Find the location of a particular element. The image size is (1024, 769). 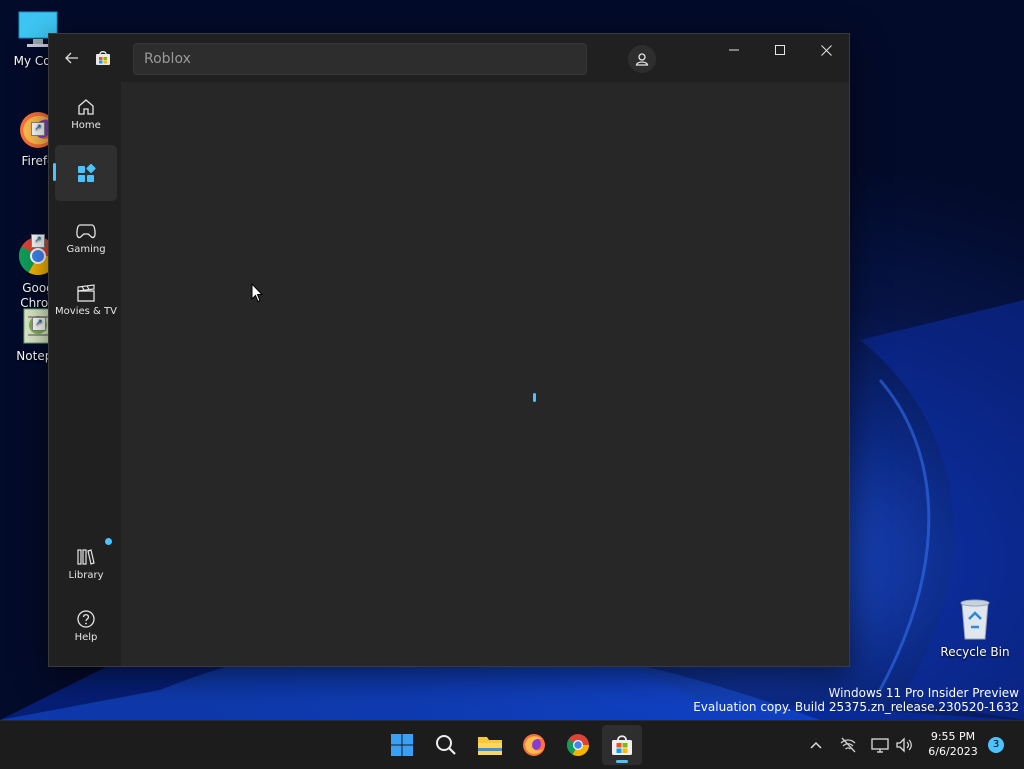

file-explorer-button is located at coordinates (490, 745).